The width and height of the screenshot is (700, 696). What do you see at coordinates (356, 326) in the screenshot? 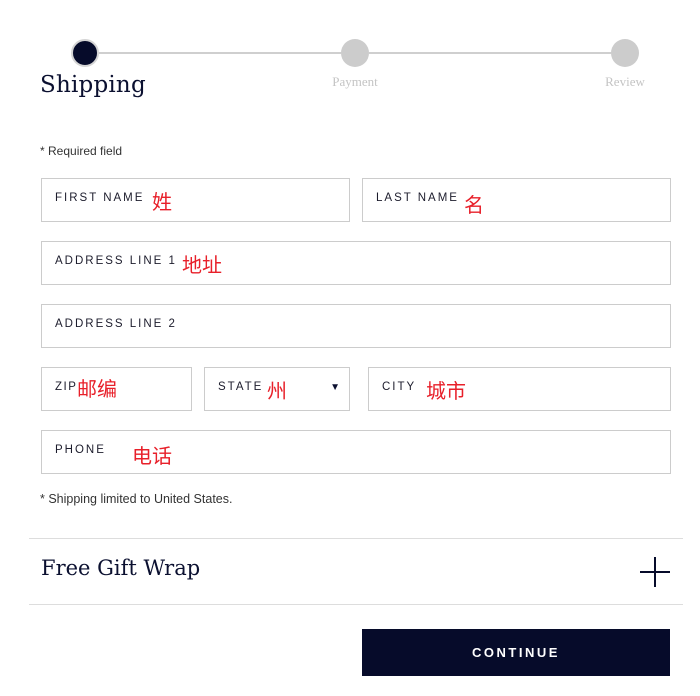
I see `address-line-2-field: ADDRESS LINE 2` at bounding box center [356, 326].